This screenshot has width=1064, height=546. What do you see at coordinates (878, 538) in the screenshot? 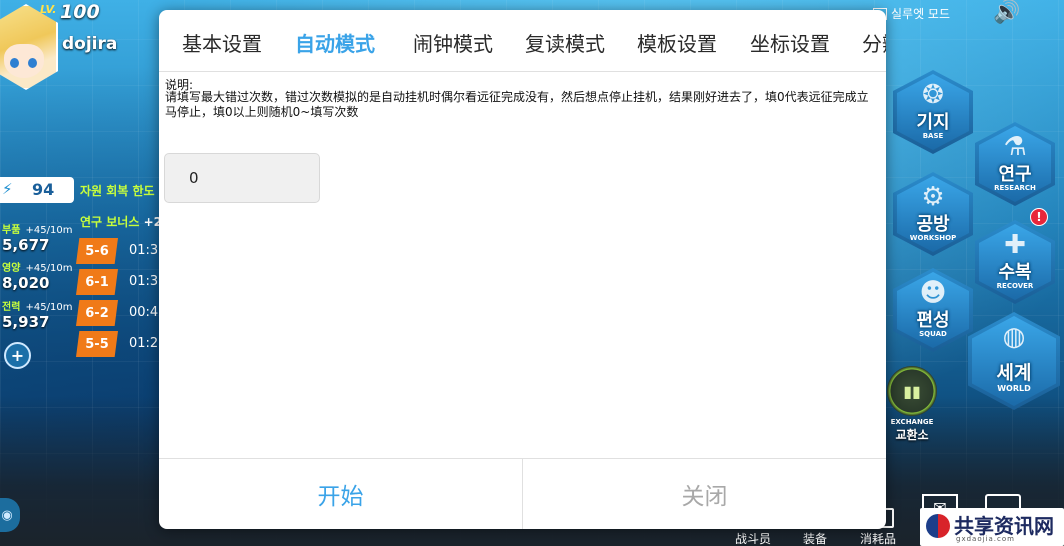
I see `bottom-consumables-label: 消耗品` at bounding box center [878, 538].